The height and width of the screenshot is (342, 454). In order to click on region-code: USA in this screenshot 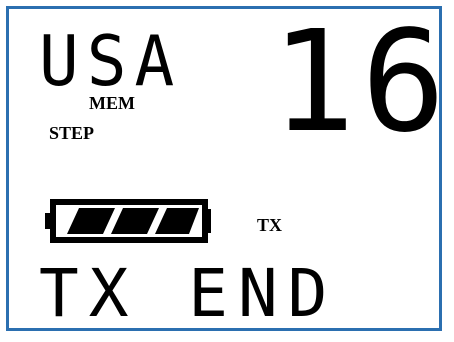, I will do `click(111, 61)`.